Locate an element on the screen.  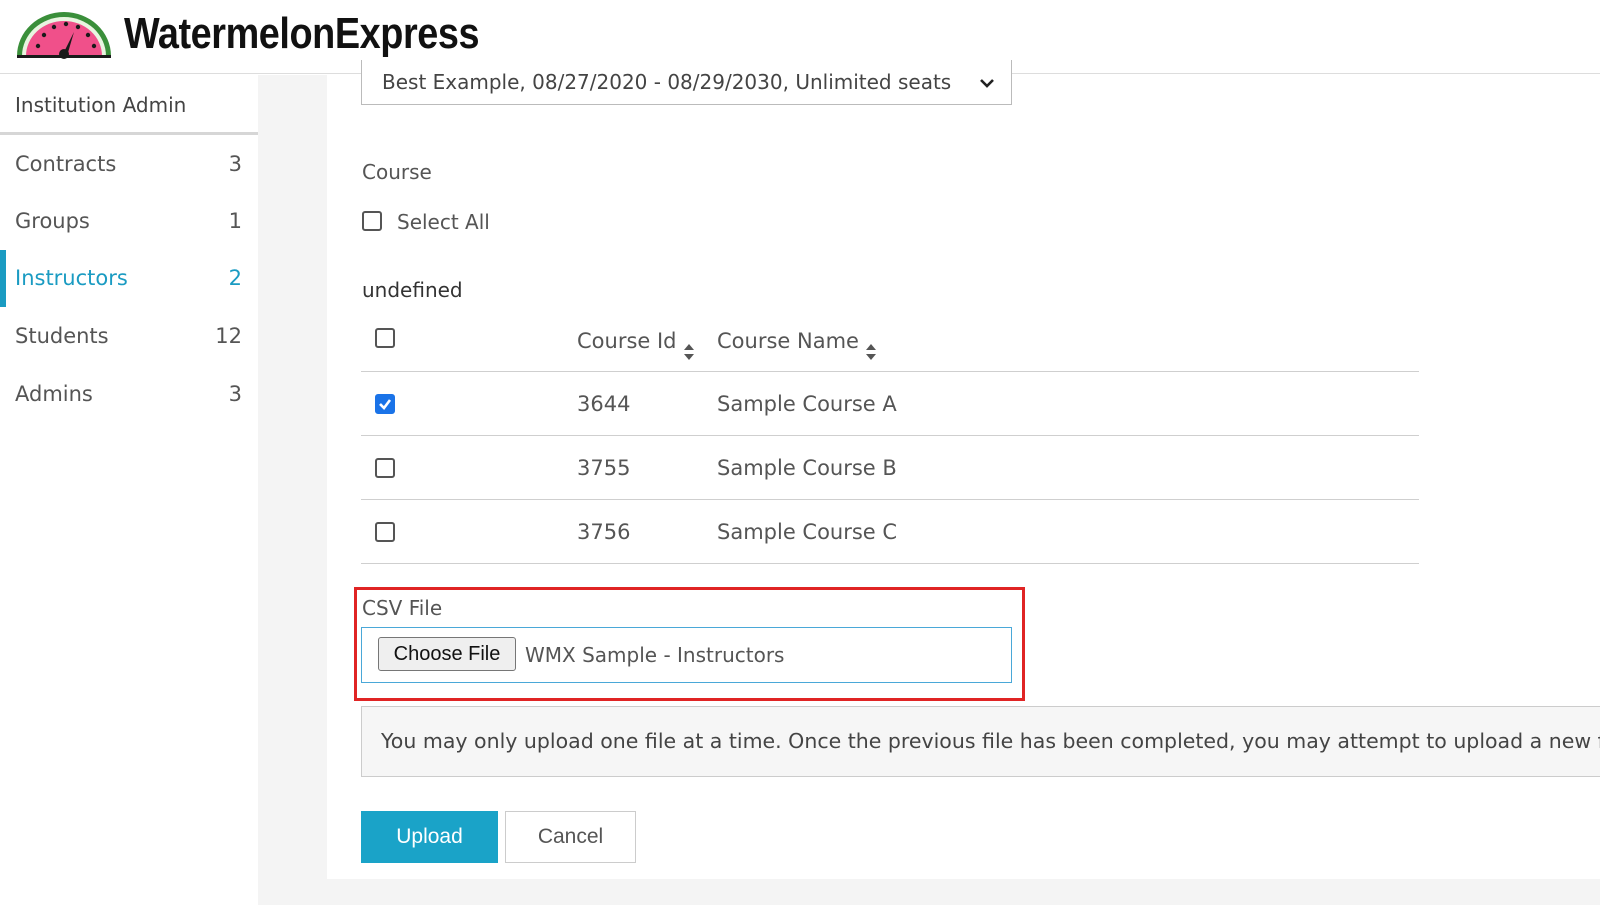
sidebar-item-groups: Groups 1 is located at coordinates (129, 221).